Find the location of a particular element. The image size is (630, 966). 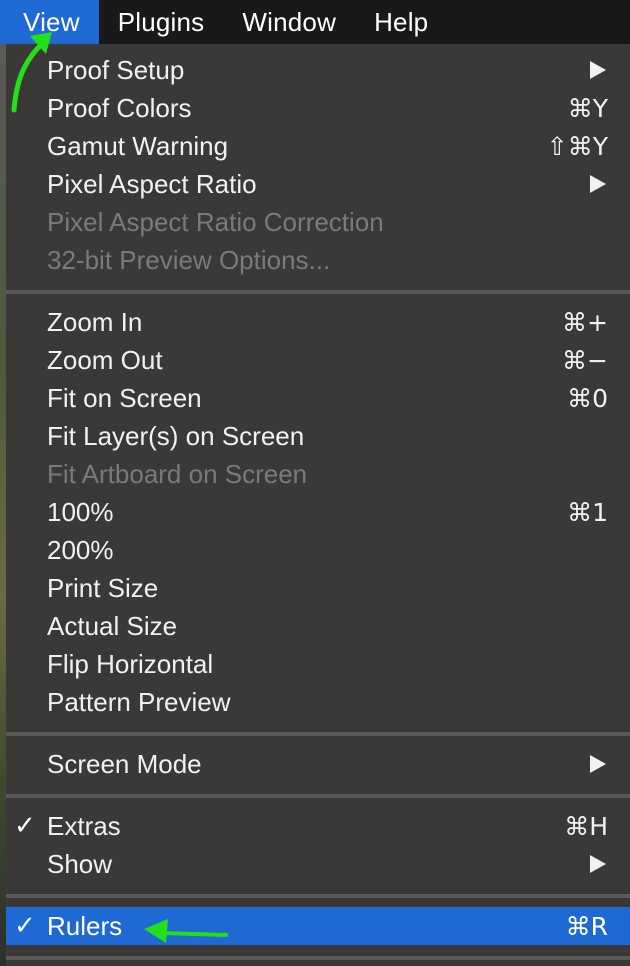

menu-item-label: Extras is located at coordinates (84, 825).